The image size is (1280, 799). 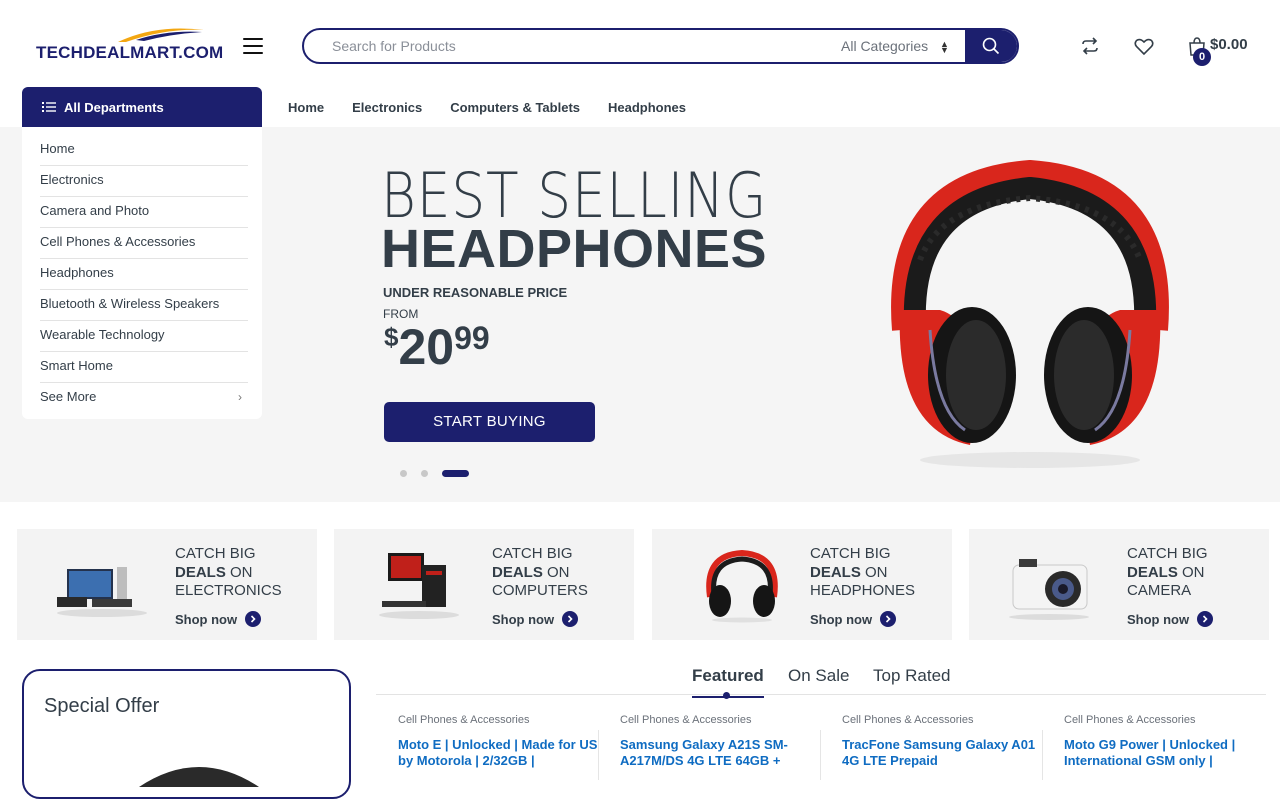 I want to click on camera-image, so click(x=1049, y=589).